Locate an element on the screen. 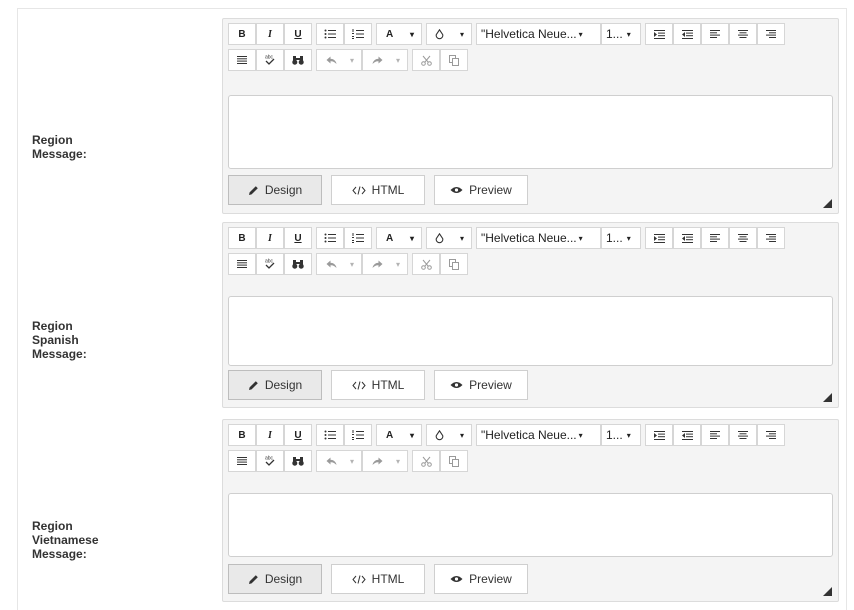 The height and width of the screenshot is (610, 854). justify-icon is located at coordinates (242, 264).